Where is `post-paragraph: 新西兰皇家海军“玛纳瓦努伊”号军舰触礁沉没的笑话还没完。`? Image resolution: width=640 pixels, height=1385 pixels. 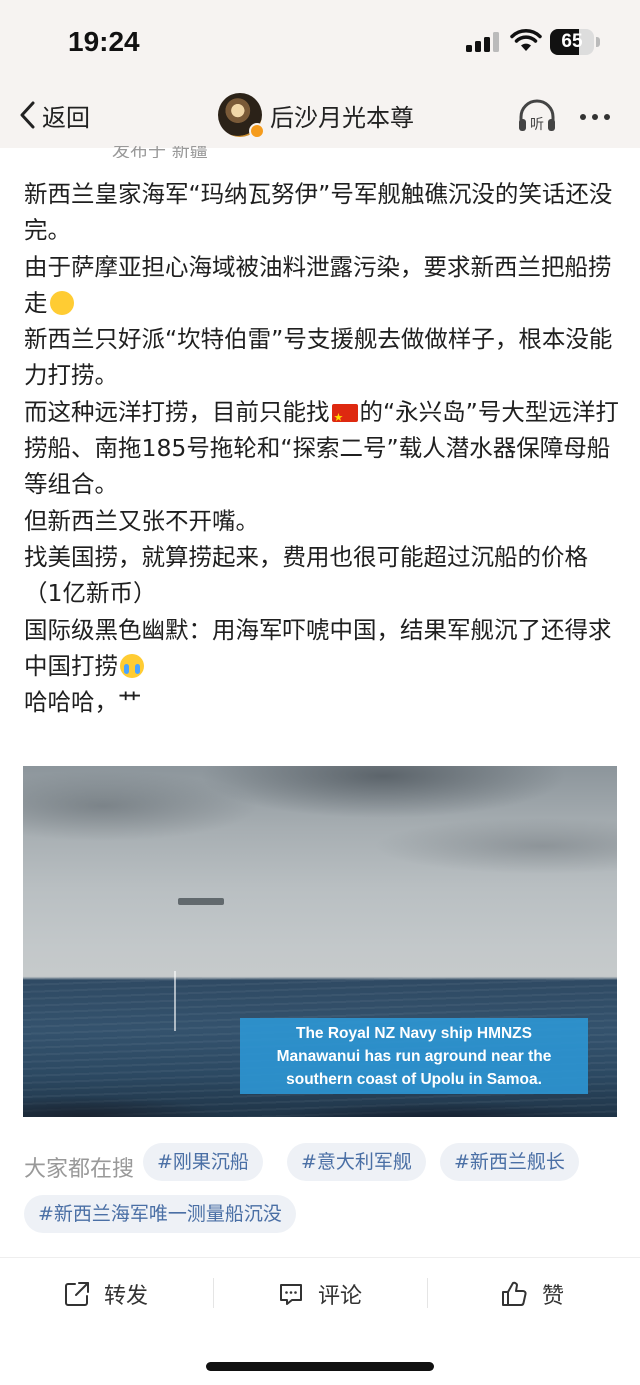
post-paragraph: 新西兰皇家海军“玛纳瓦努伊”号军舰触礁沉没的笑话还没完。 is located at coordinates (318, 212).